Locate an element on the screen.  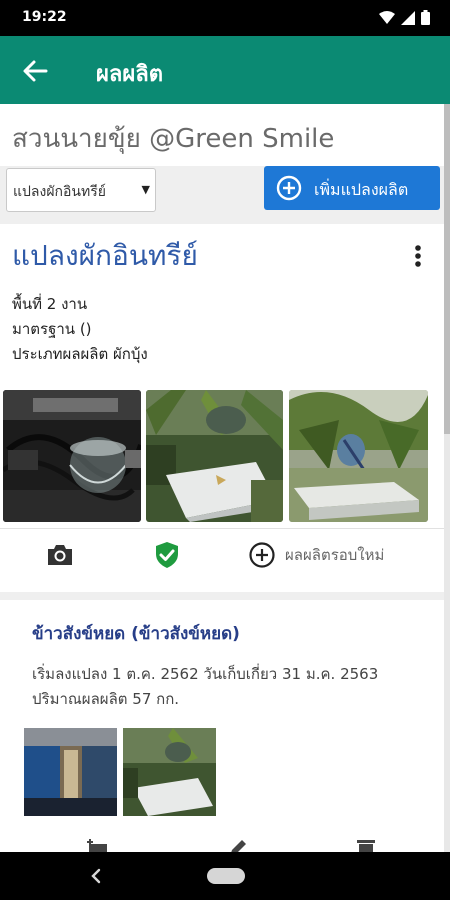
nav-back-button is located at coordinates (96, 876).